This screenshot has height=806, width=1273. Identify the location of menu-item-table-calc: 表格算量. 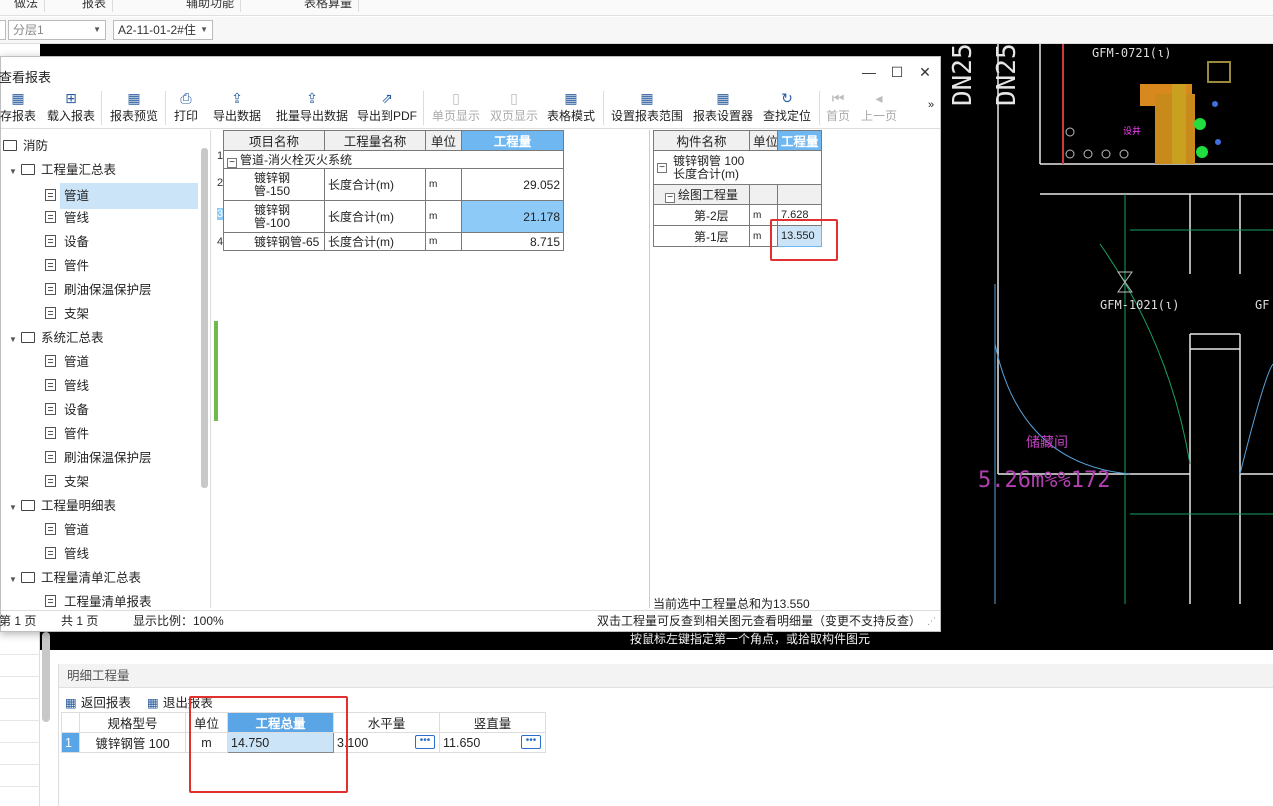
(329, 6).